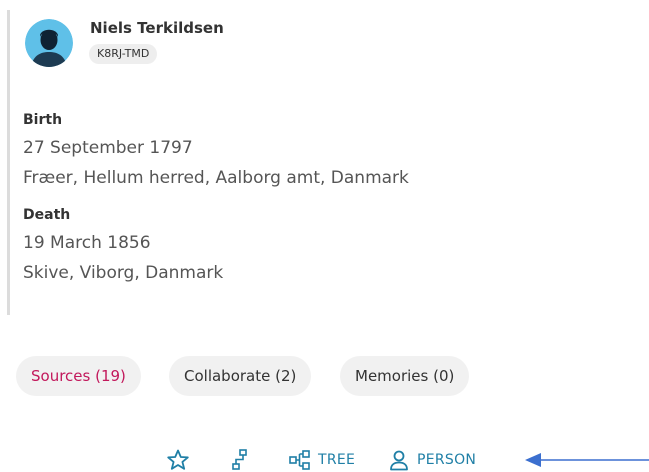 The height and width of the screenshot is (472, 649). I want to click on tree-label: TREE, so click(337, 460).